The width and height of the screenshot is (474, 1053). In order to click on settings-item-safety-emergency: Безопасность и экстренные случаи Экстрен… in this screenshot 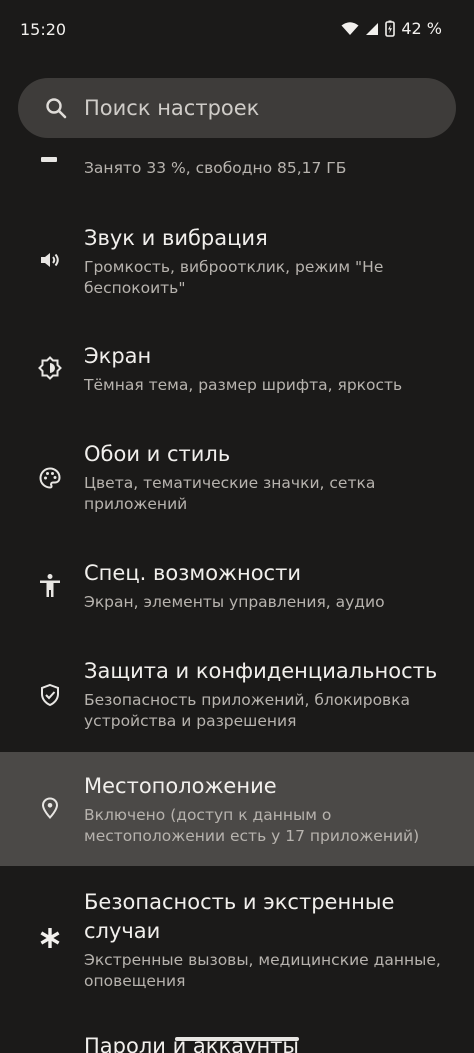, I will do `click(237, 942)`.